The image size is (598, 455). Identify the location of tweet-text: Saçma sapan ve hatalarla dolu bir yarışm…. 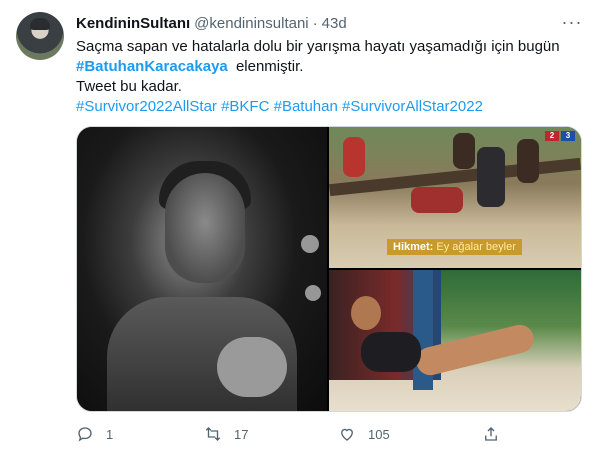
(326, 77).